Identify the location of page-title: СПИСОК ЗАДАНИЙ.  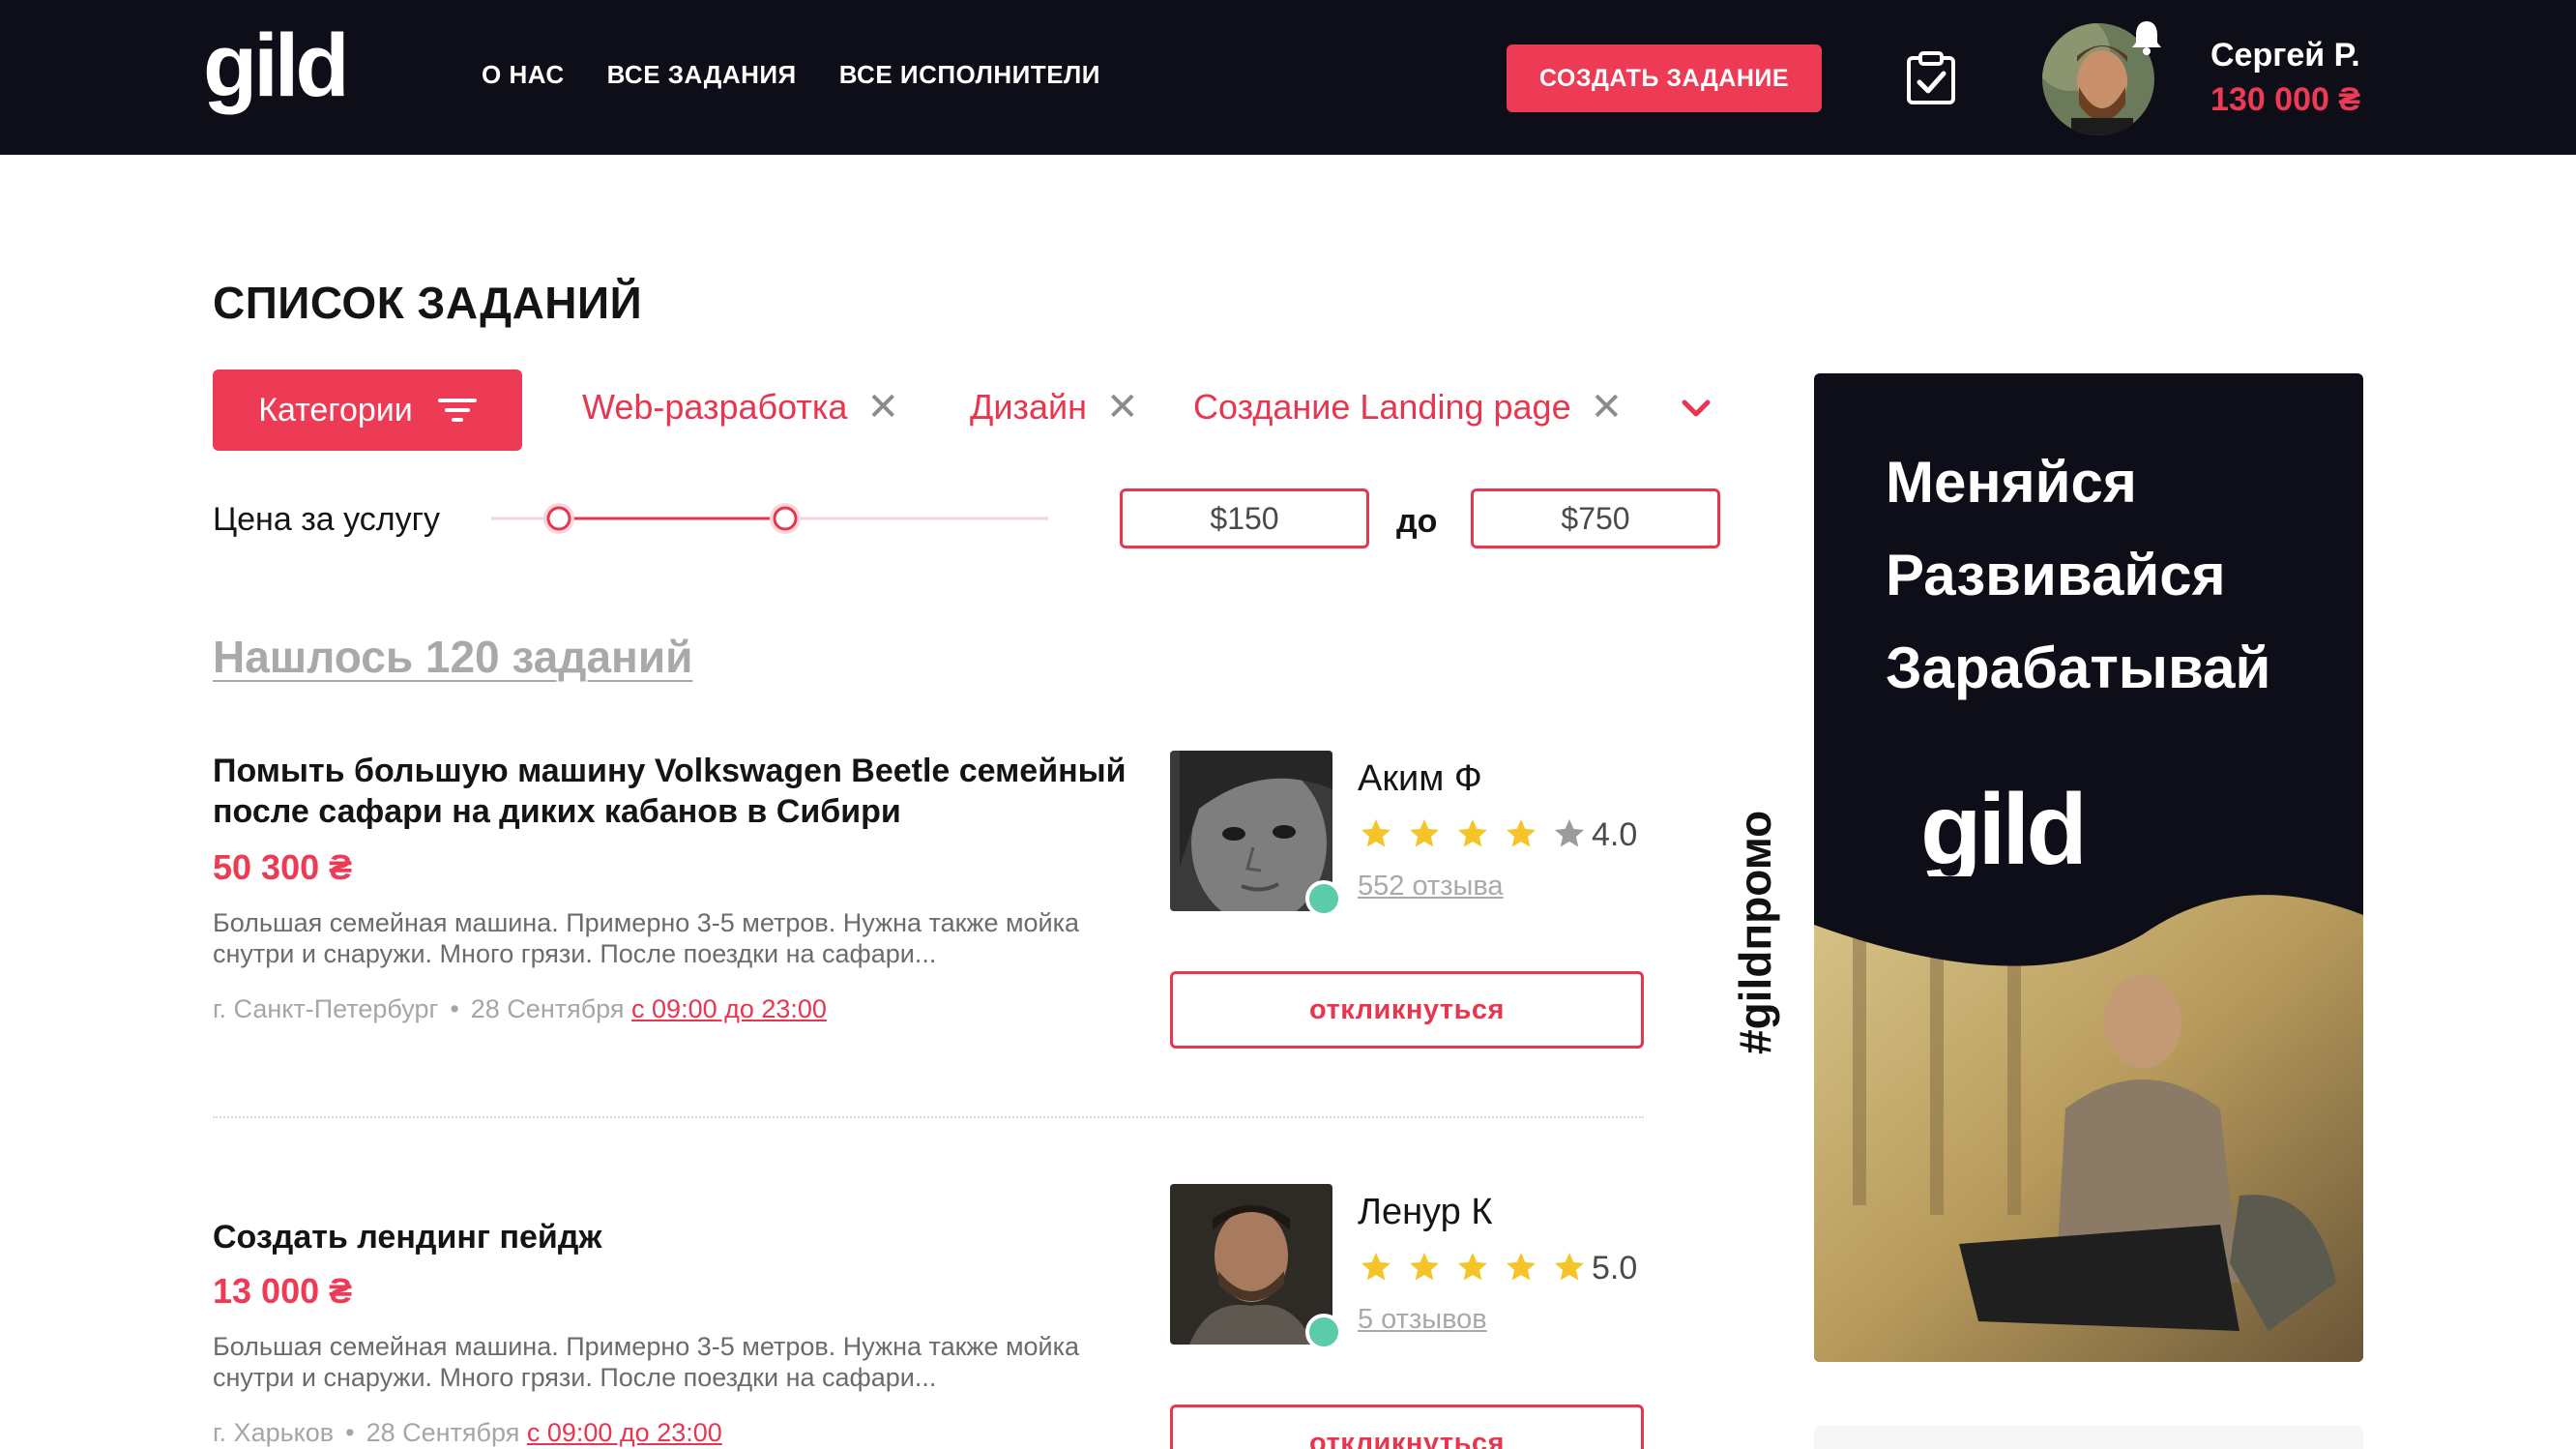
(428, 303).